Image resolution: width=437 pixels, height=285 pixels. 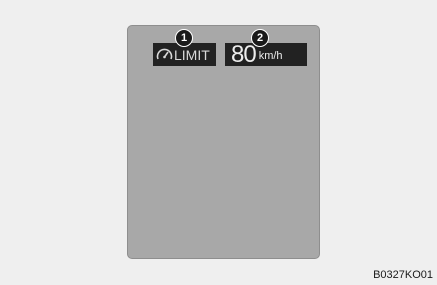 What do you see at coordinates (244, 54) in the screenshot?
I see `set-speed-value: 80` at bounding box center [244, 54].